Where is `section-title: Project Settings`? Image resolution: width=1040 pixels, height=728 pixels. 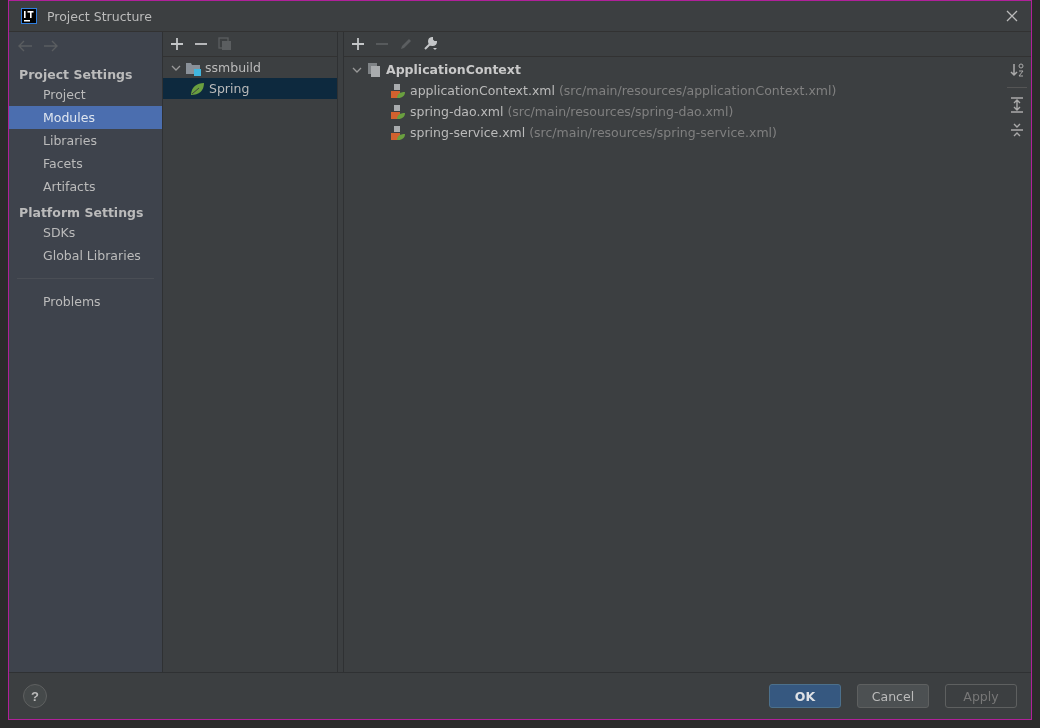
section-title: Project Settings is located at coordinates (76, 74).